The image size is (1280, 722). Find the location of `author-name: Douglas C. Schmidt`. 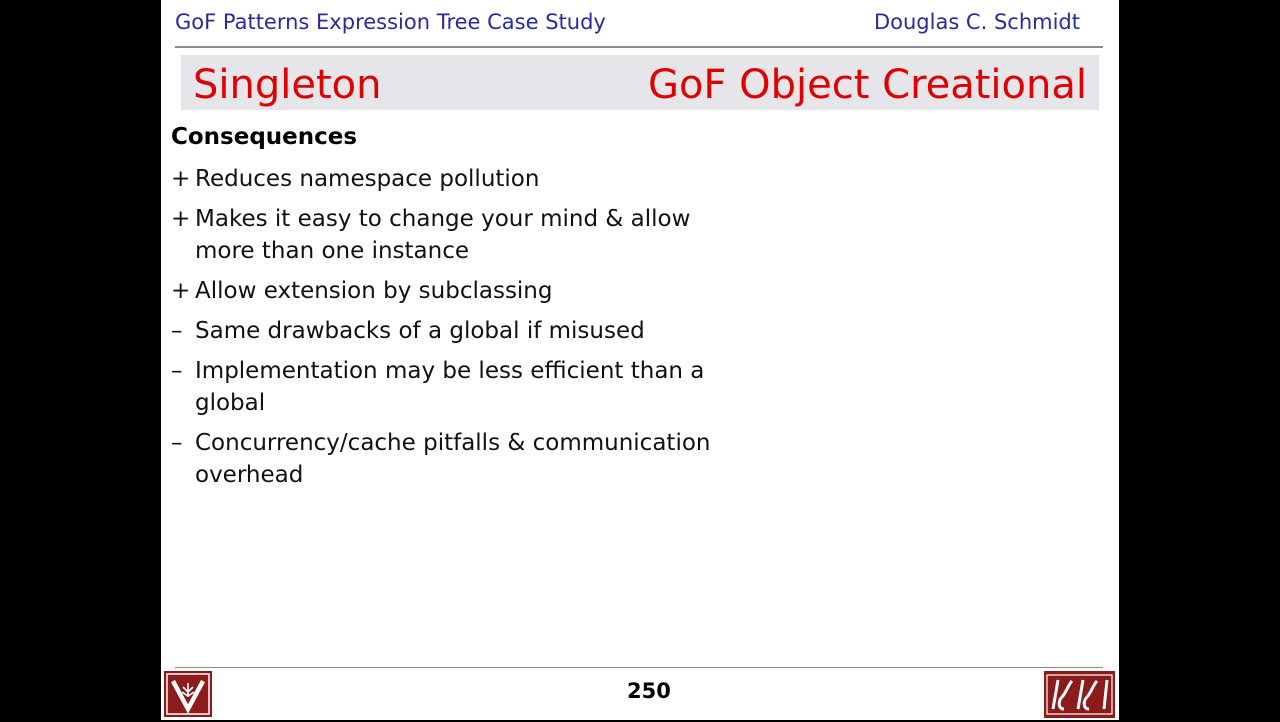

author-name: Douglas C. Schmidt is located at coordinates (976, 22).